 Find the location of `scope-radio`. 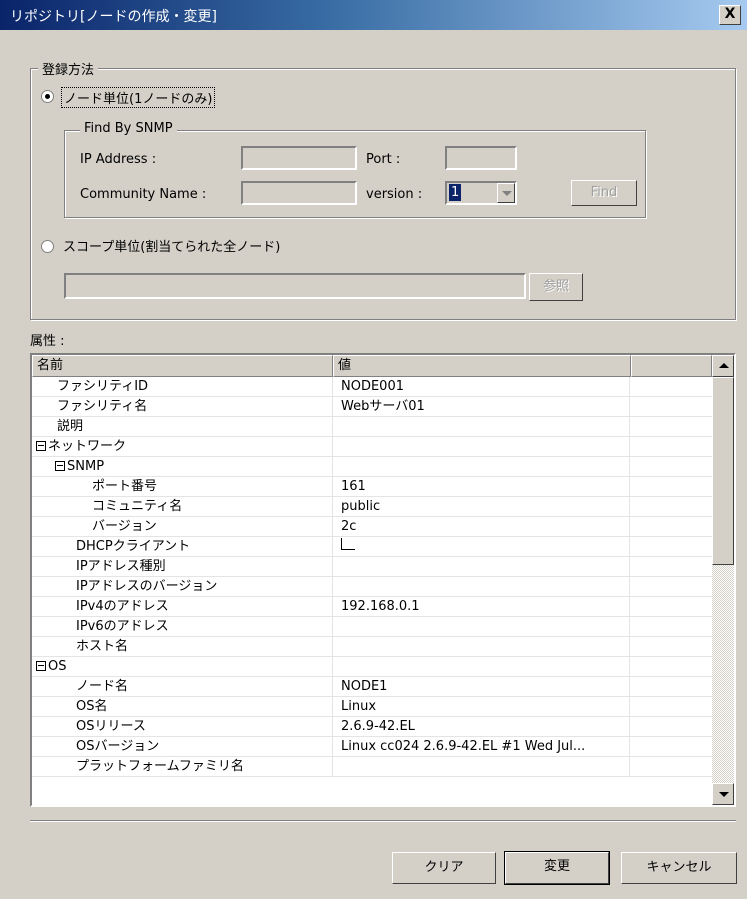

scope-radio is located at coordinates (47, 246).